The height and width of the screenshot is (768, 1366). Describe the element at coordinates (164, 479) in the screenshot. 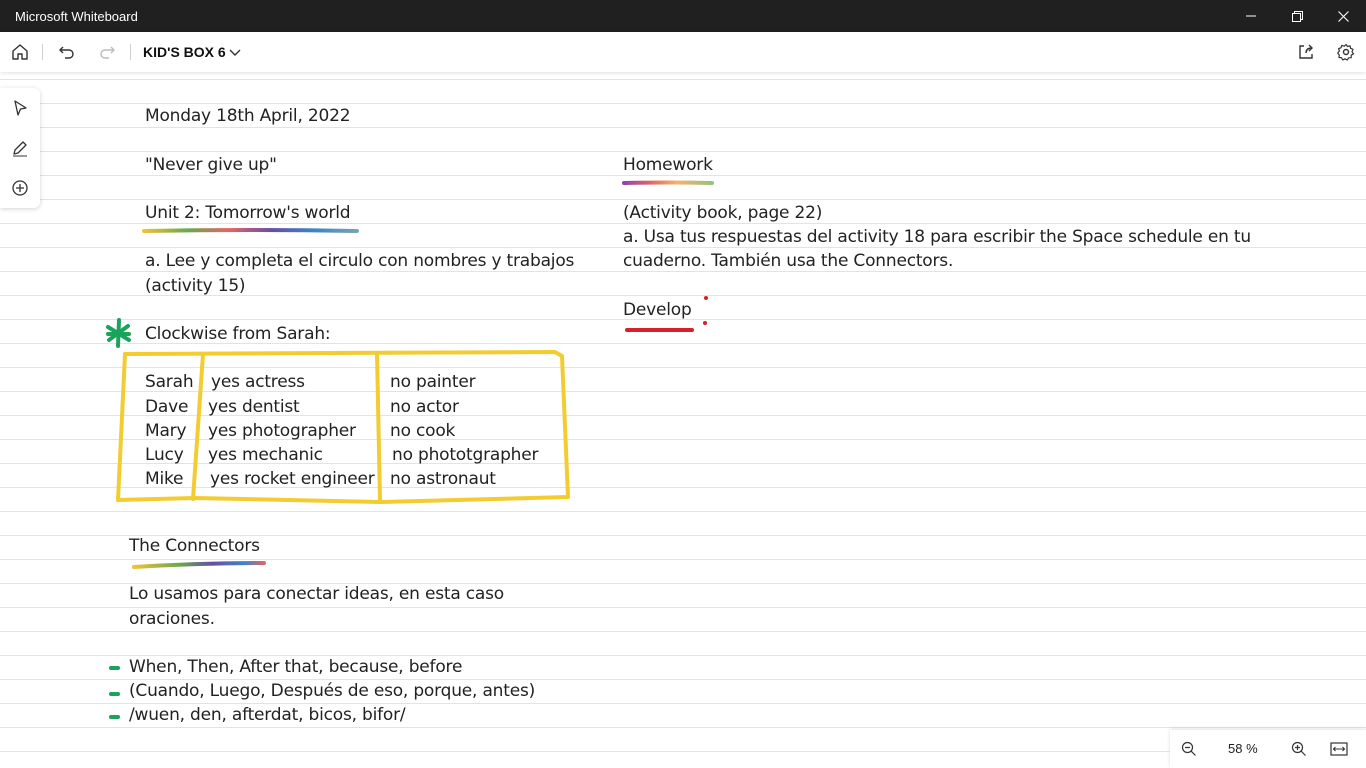

I see `table-cell-name: Mike` at that location.